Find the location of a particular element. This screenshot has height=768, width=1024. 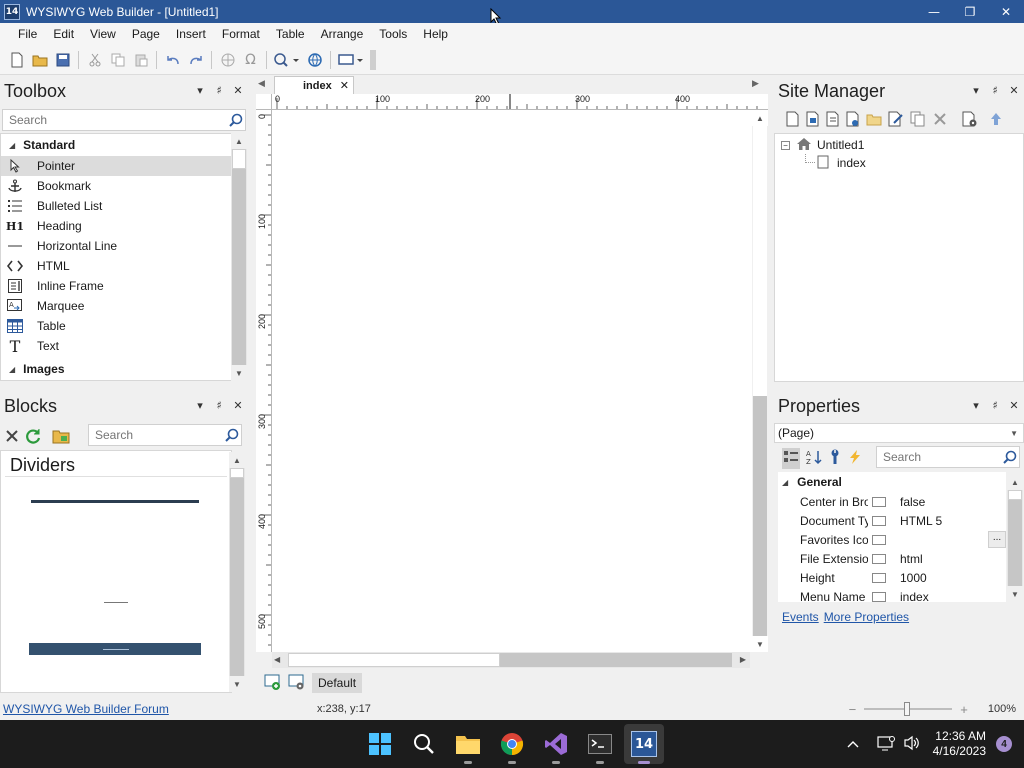

page-settings-icon is located at coordinates (297, 683).